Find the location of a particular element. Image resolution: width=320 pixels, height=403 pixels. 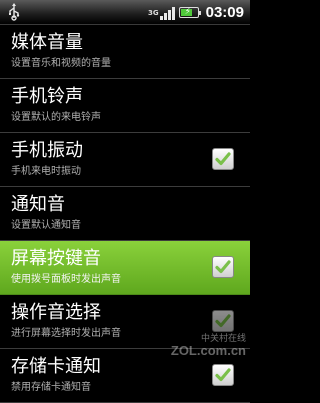

setting-subtitle: 设置音乐和视频的音量 is located at coordinates (61, 63).